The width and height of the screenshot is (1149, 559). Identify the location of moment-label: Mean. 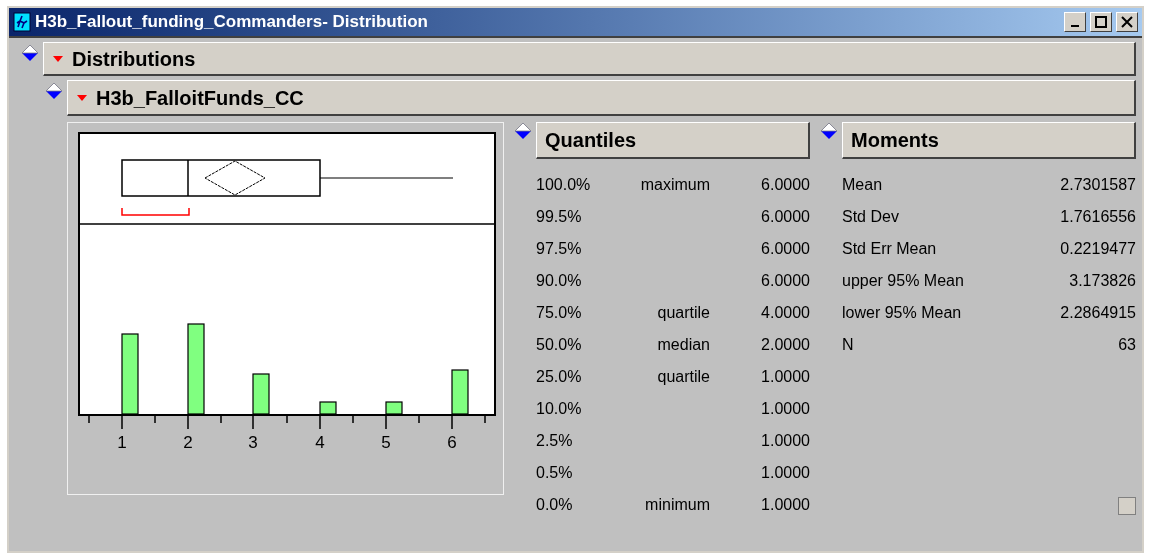
(862, 185).